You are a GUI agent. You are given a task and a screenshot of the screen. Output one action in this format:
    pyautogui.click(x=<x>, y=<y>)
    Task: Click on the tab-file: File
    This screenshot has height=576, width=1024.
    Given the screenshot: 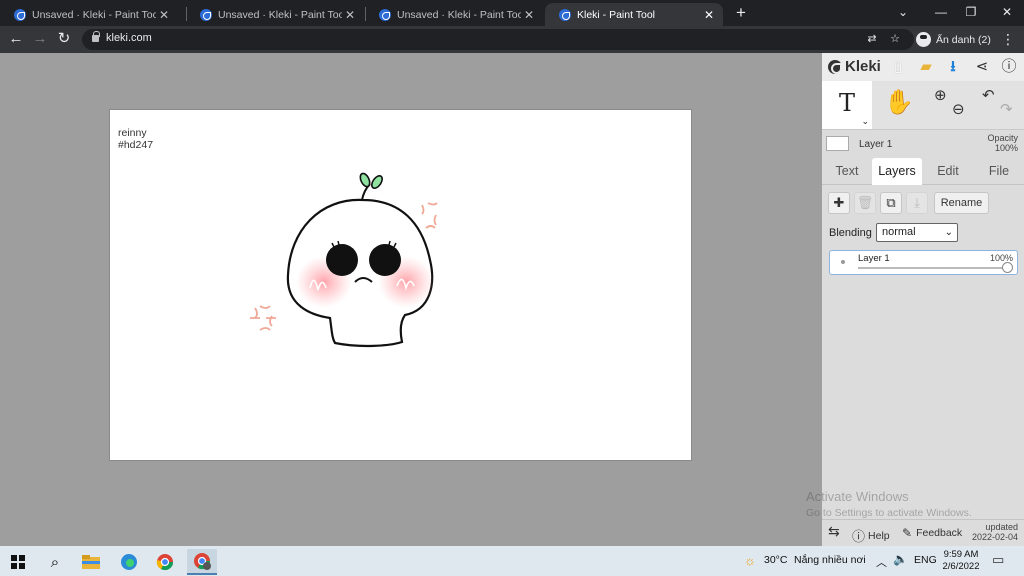 What is the action you would take?
    pyautogui.click(x=999, y=171)
    